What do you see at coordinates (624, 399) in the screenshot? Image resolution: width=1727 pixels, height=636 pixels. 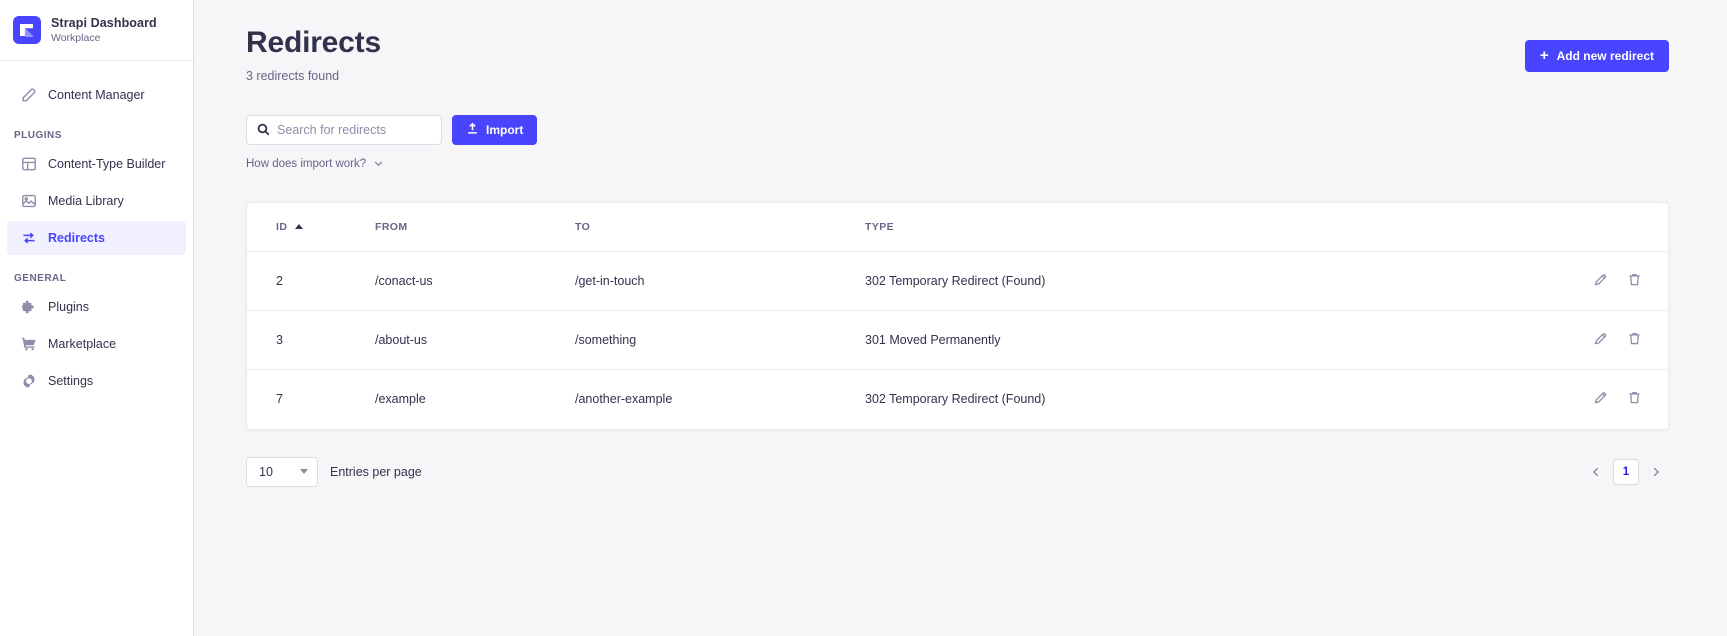 I see `cell-to: /another-example` at bounding box center [624, 399].